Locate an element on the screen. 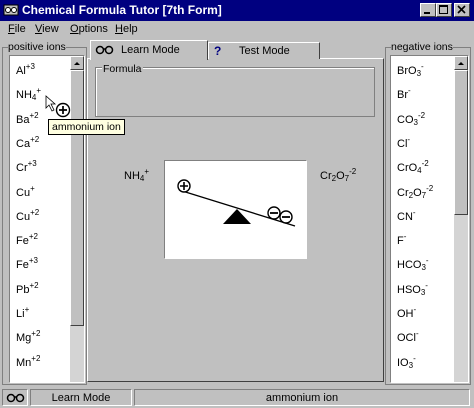 The image size is (474, 408). ion-base: NH is located at coordinates (24, 95).